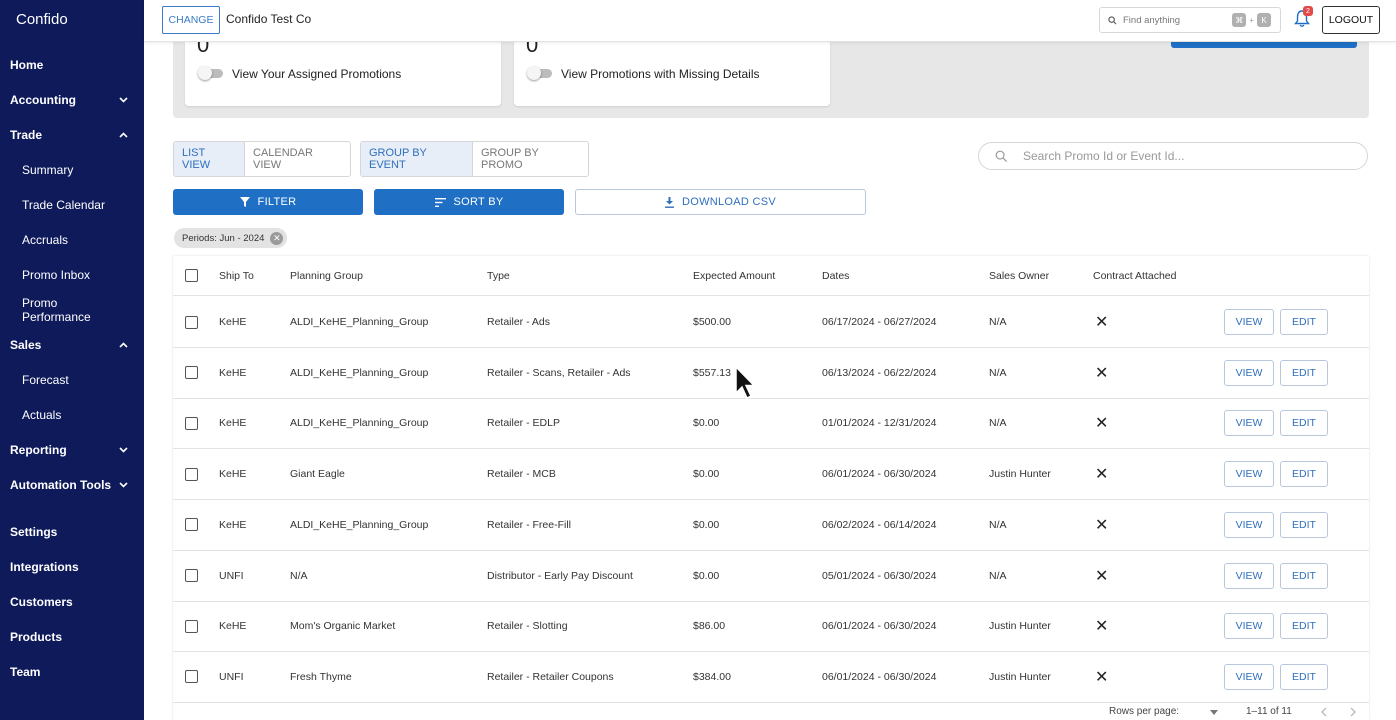  I want to click on header-type: Type, so click(498, 275).